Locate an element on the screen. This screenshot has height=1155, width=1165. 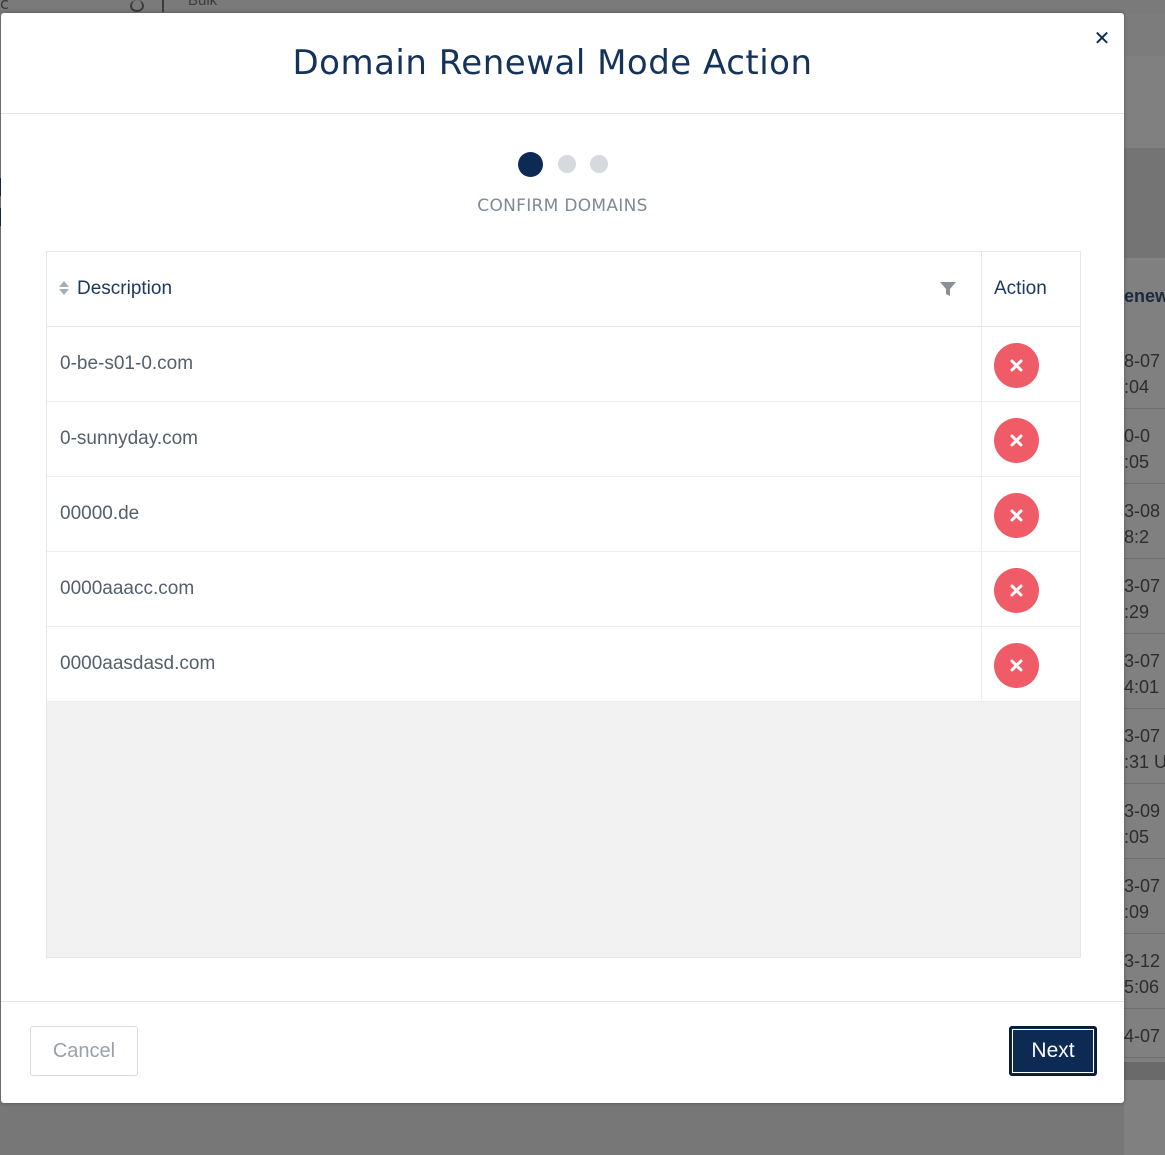
close-icon: ✕ is located at coordinates (1102, 38).